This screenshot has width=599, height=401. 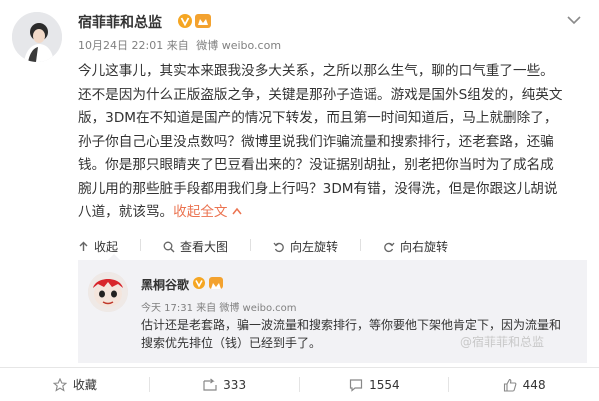 What do you see at coordinates (318, 188) in the screenshot?
I see `post-line: 腕儿用的那些脏手段都用我们身上行吗？3DM有错，没得洗，但是你跟这儿胡说` at bounding box center [318, 188].